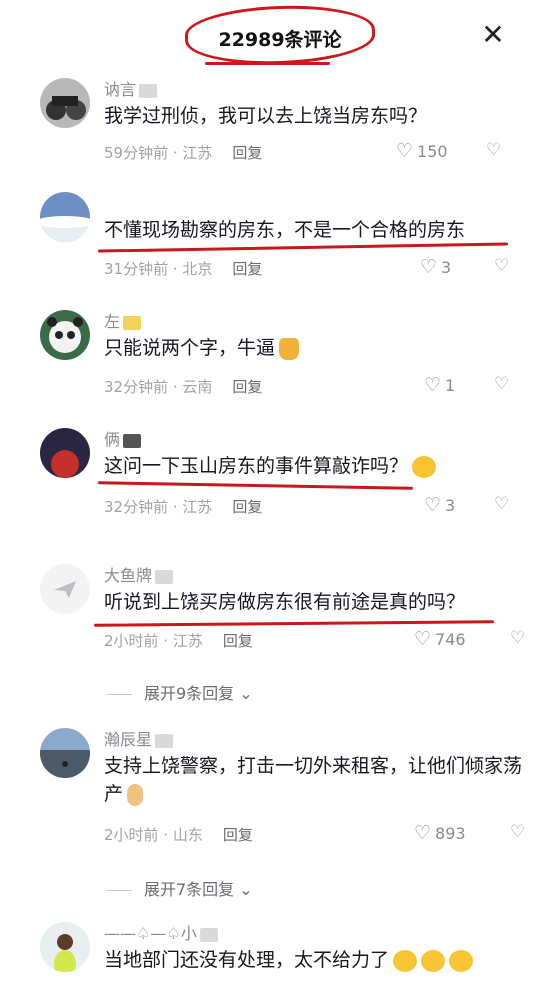  Describe the element at coordinates (123, 438) in the screenshot. I see `comment-author: 俩` at that location.